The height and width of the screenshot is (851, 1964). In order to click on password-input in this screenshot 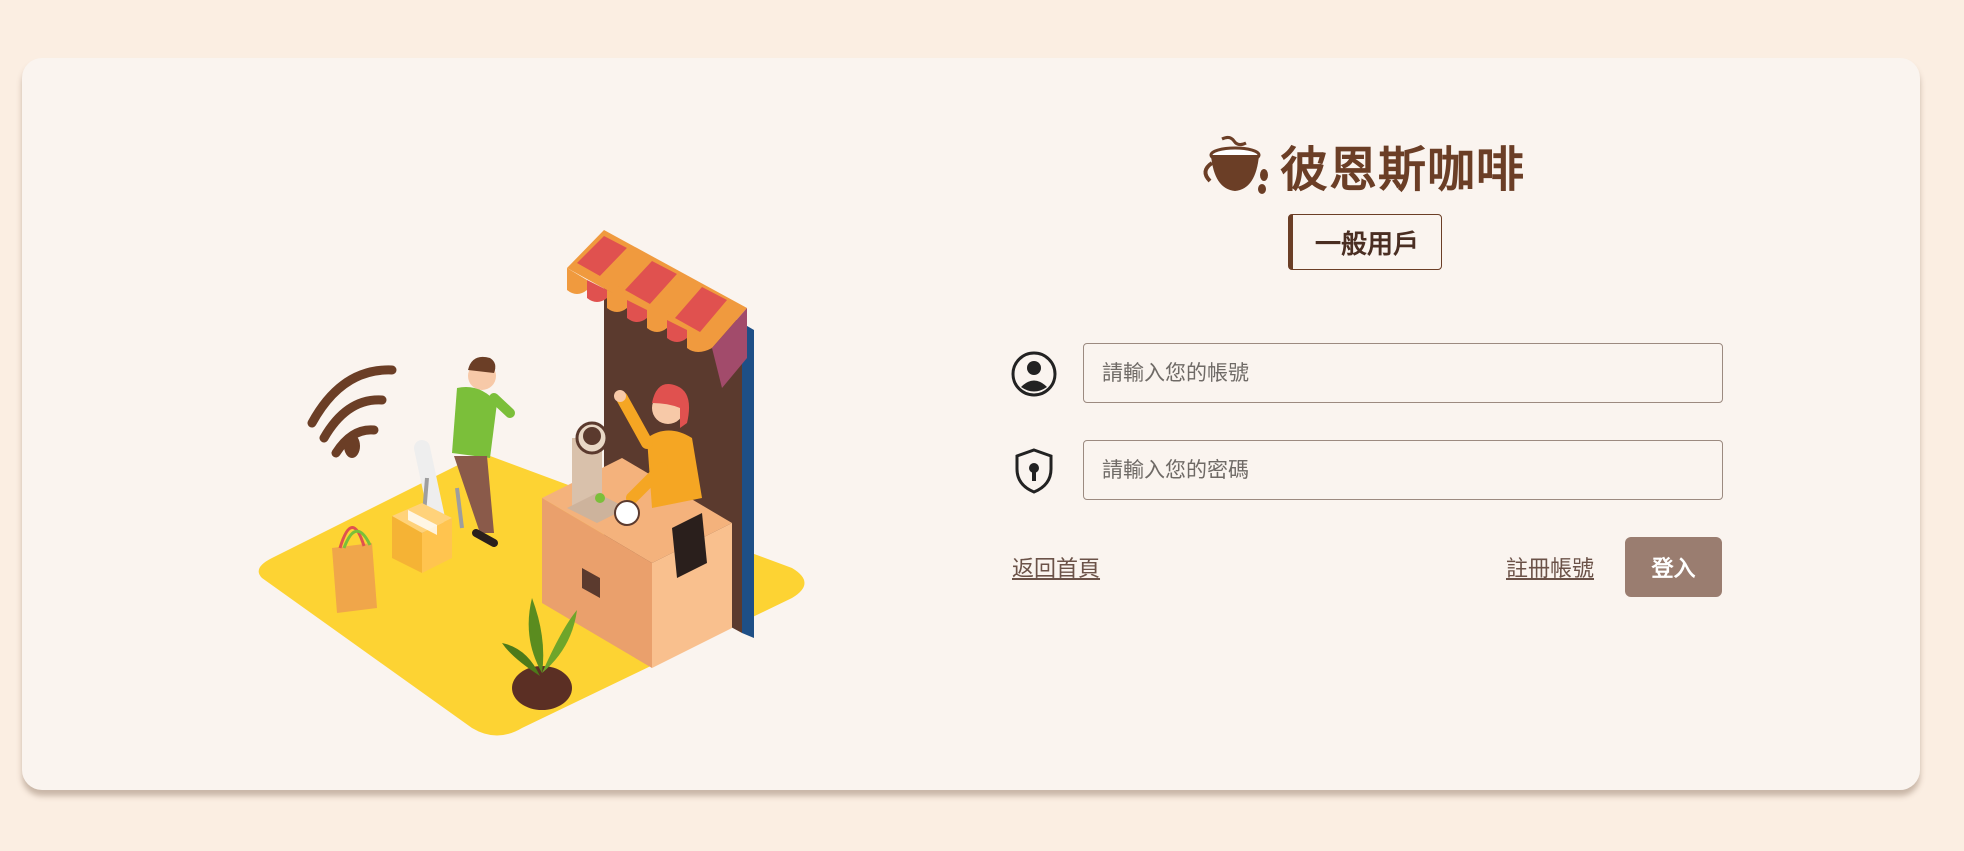, I will do `click(1403, 470)`.